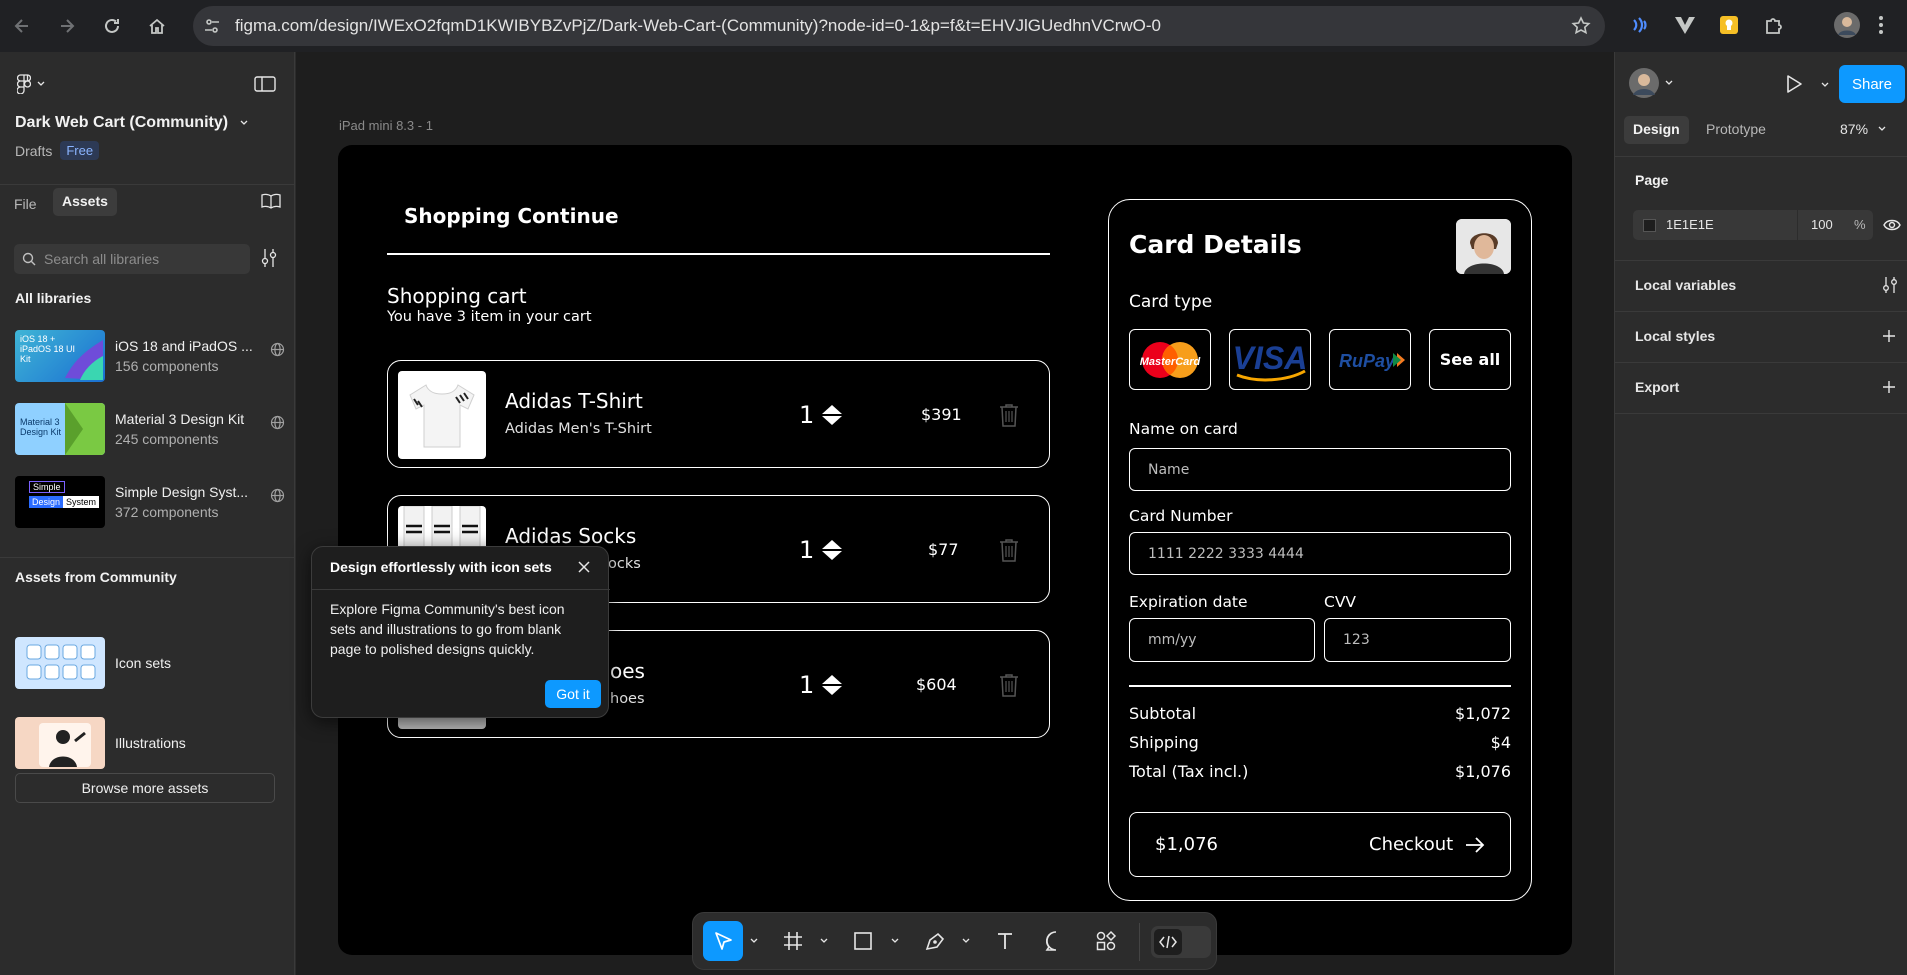 Image resolution: width=1907 pixels, height=975 pixels. Describe the element at coordinates (863, 941) in the screenshot. I see `rectangle-tool-icon` at that location.